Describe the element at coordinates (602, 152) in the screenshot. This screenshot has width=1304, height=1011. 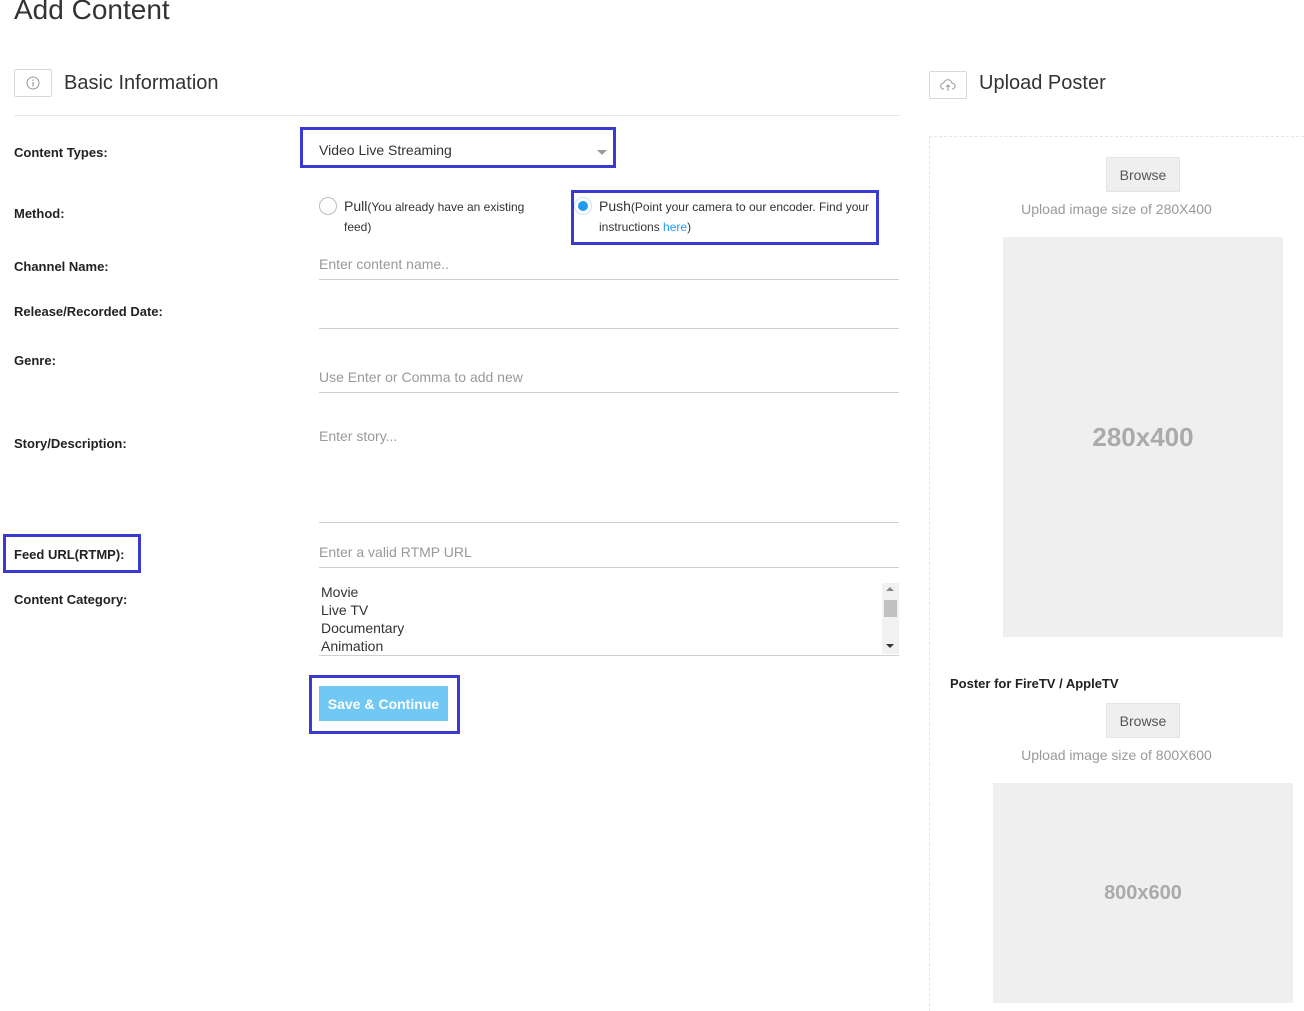
I see `chevron-down-icon` at that location.